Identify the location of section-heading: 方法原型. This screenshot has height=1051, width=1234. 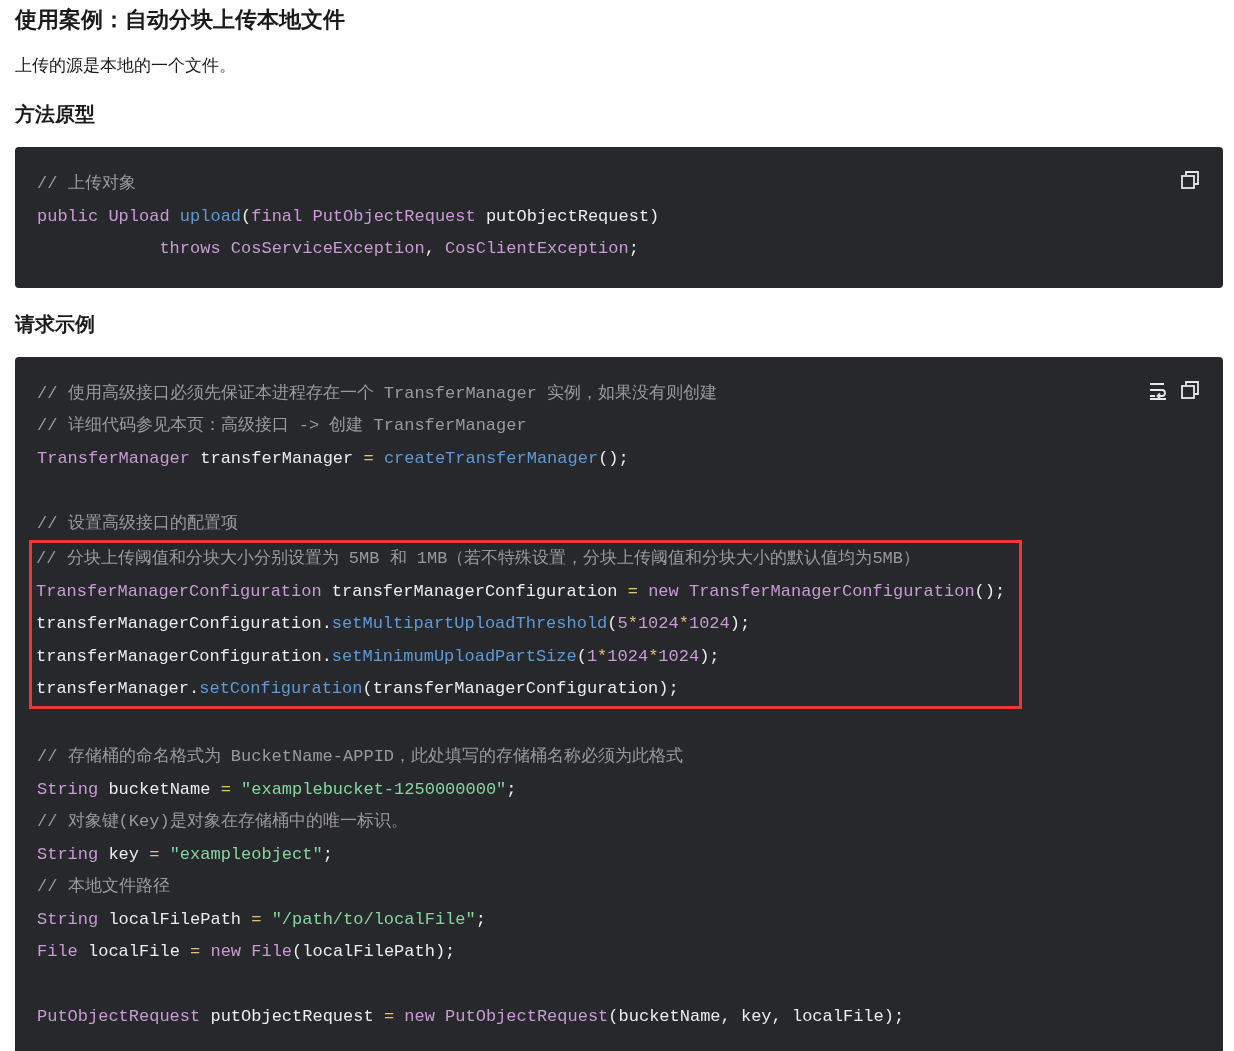
(55, 114).